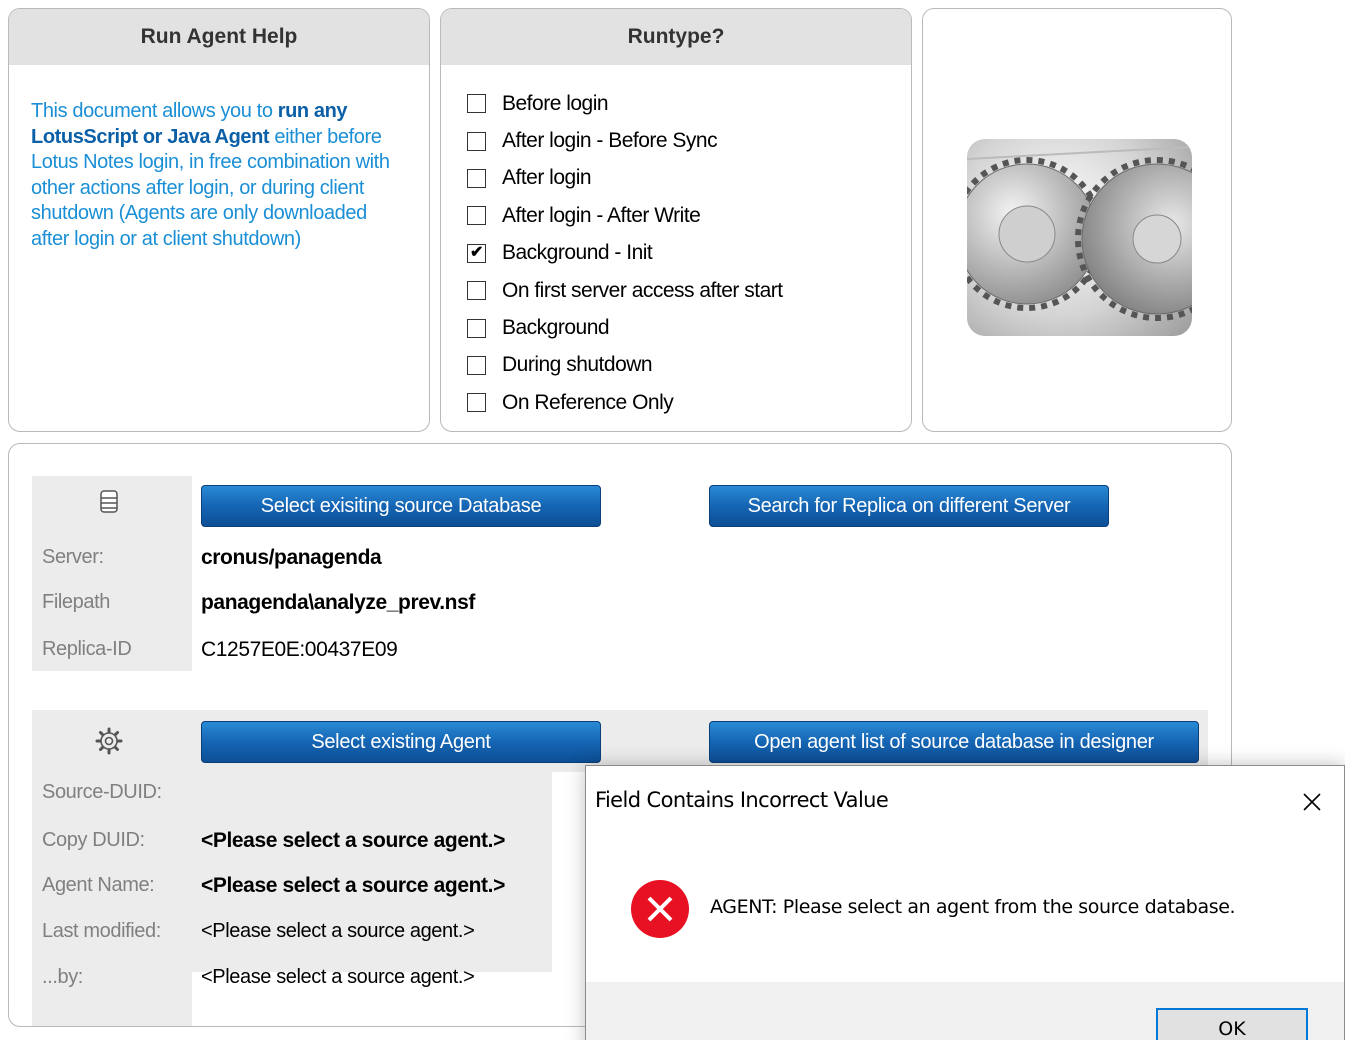 Image resolution: width=1345 pixels, height=1040 pixels. What do you see at coordinates (965, 1011) in the screenshot?
I see `dialog-footer: OK` at bounding box center [965, 1011].